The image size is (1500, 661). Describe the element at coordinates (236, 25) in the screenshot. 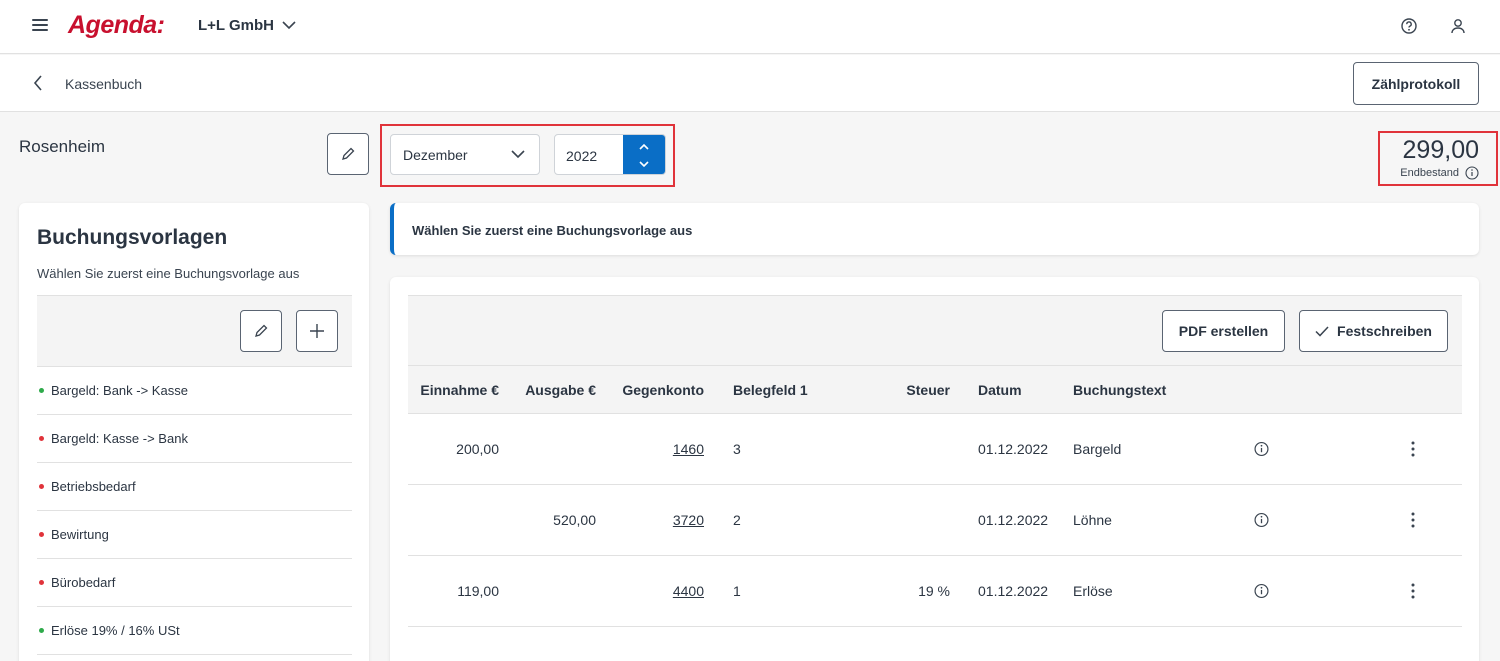

I see `company-name: L+L GmbH` at that location.